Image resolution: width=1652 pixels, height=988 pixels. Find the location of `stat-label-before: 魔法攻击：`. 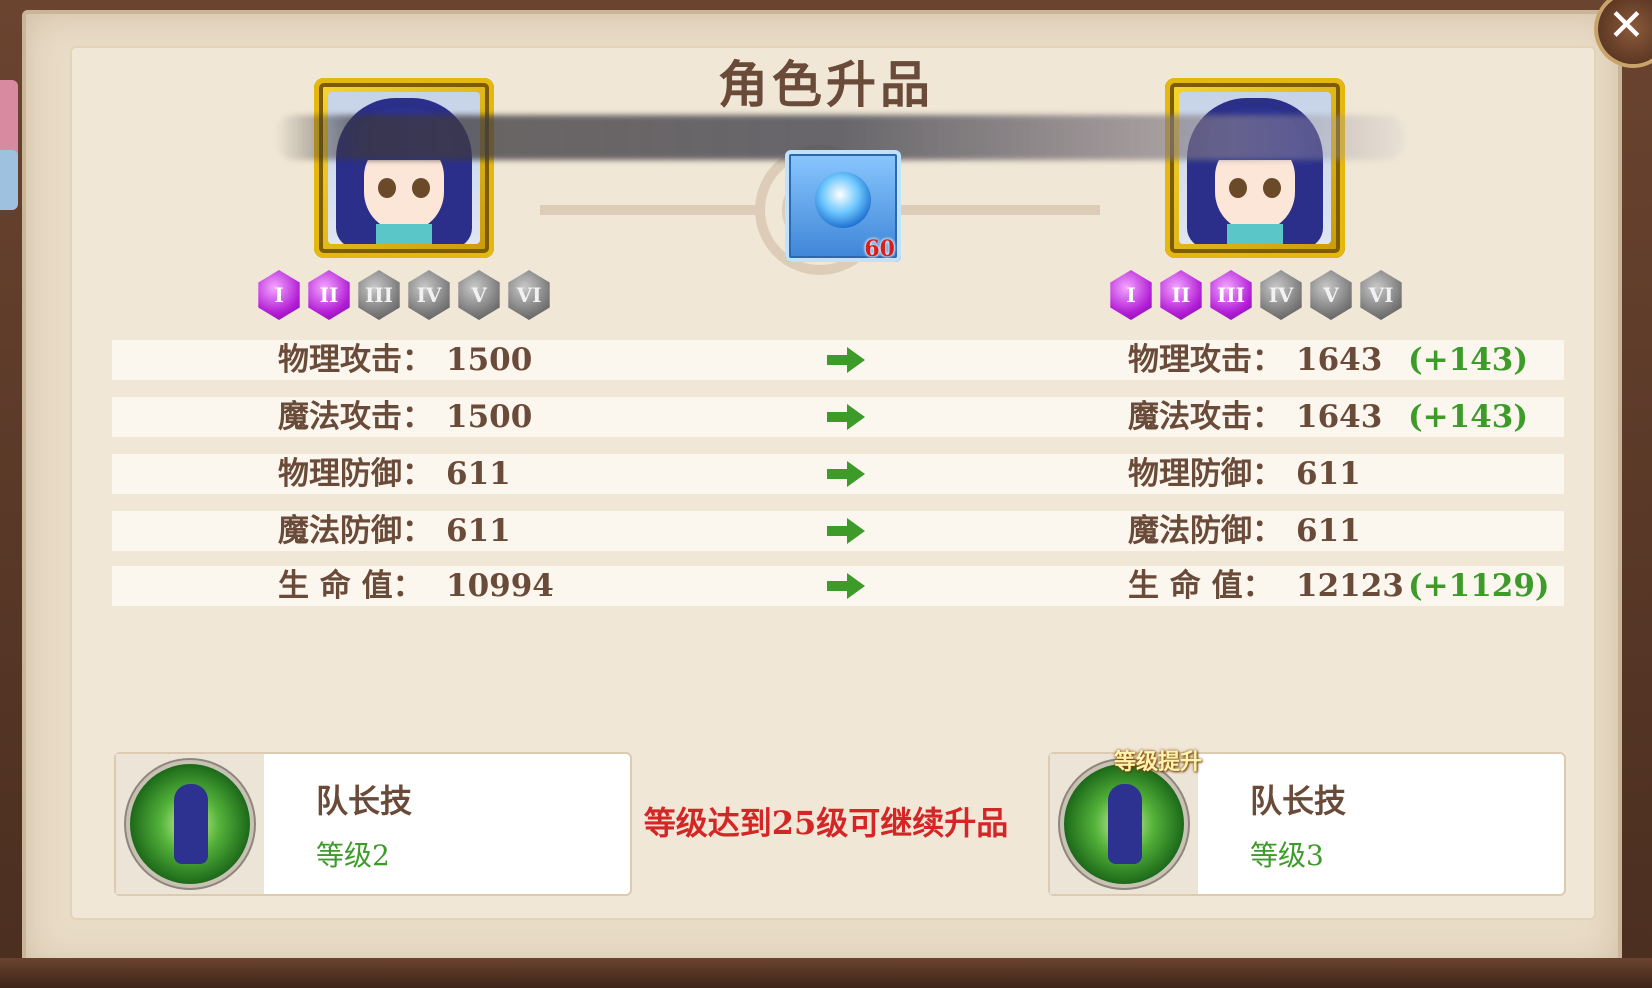

stat-label-before: 魔法攻击： is located at coordinates (355, 417).